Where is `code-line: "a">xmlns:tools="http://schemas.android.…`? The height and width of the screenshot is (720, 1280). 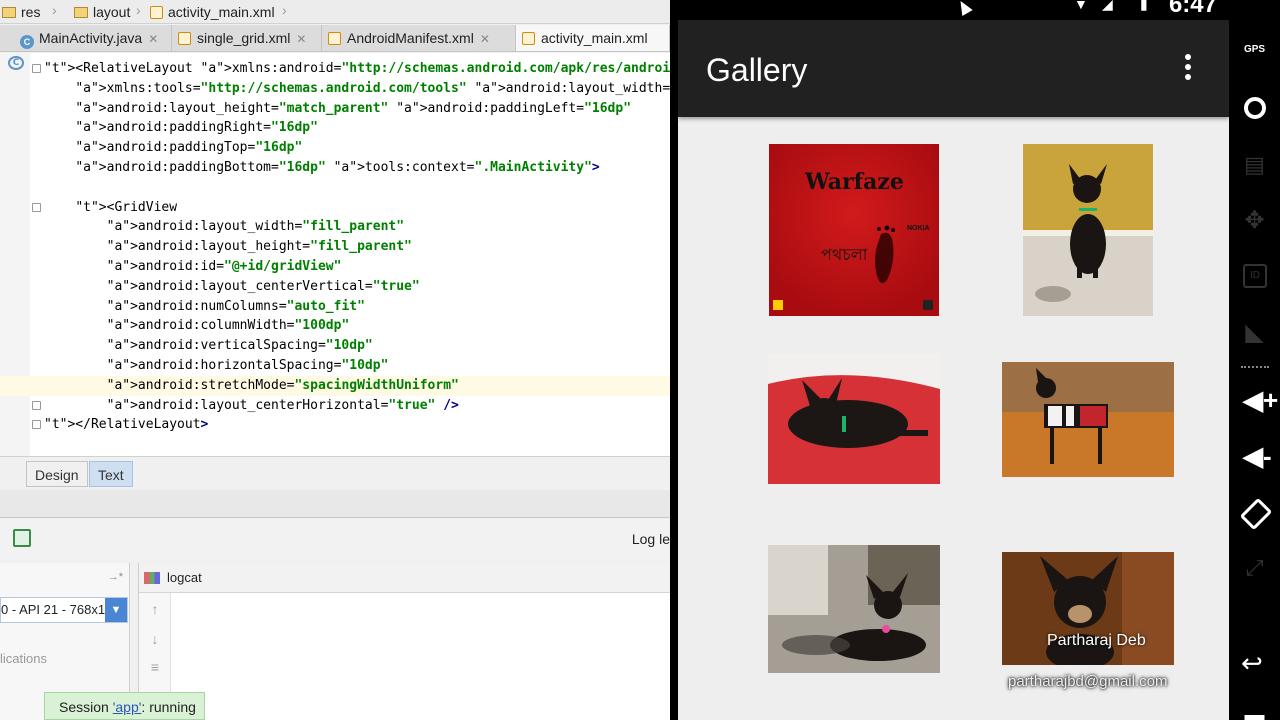
code-line: "a">xmlns:tools="http://schemas.android.… is located at coordinates (335, 89).